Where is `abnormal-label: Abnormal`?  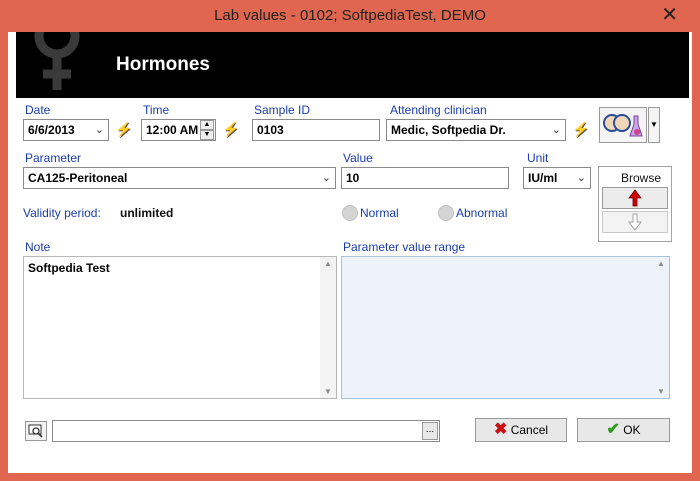
abnormal-label: Abnormal is located at coordinates (482, 213).